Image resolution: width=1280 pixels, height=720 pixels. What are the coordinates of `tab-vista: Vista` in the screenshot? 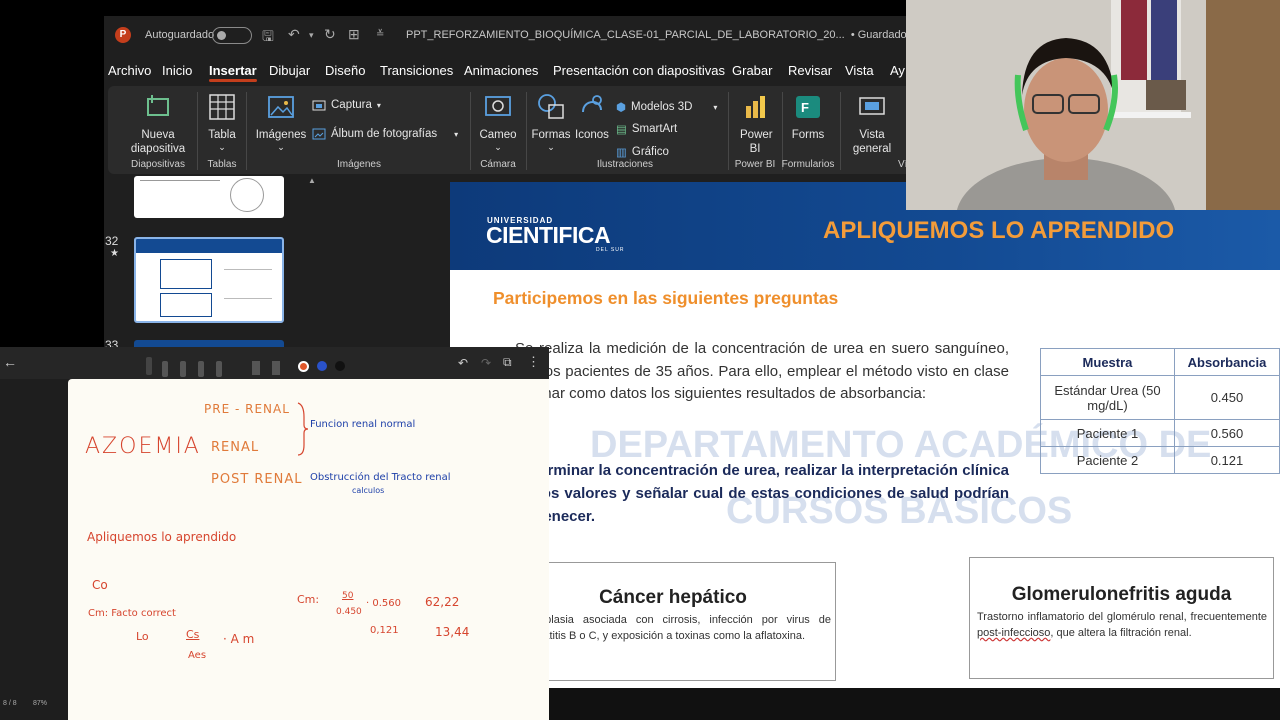 It's located at (859, 70).